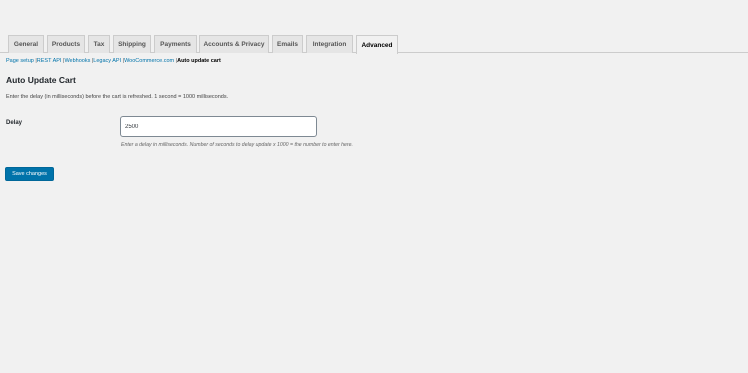 Image resolution: width=748 pixels, height=373 pixels. I want to click on save-changes-button: Save changes, so click(29, 174).